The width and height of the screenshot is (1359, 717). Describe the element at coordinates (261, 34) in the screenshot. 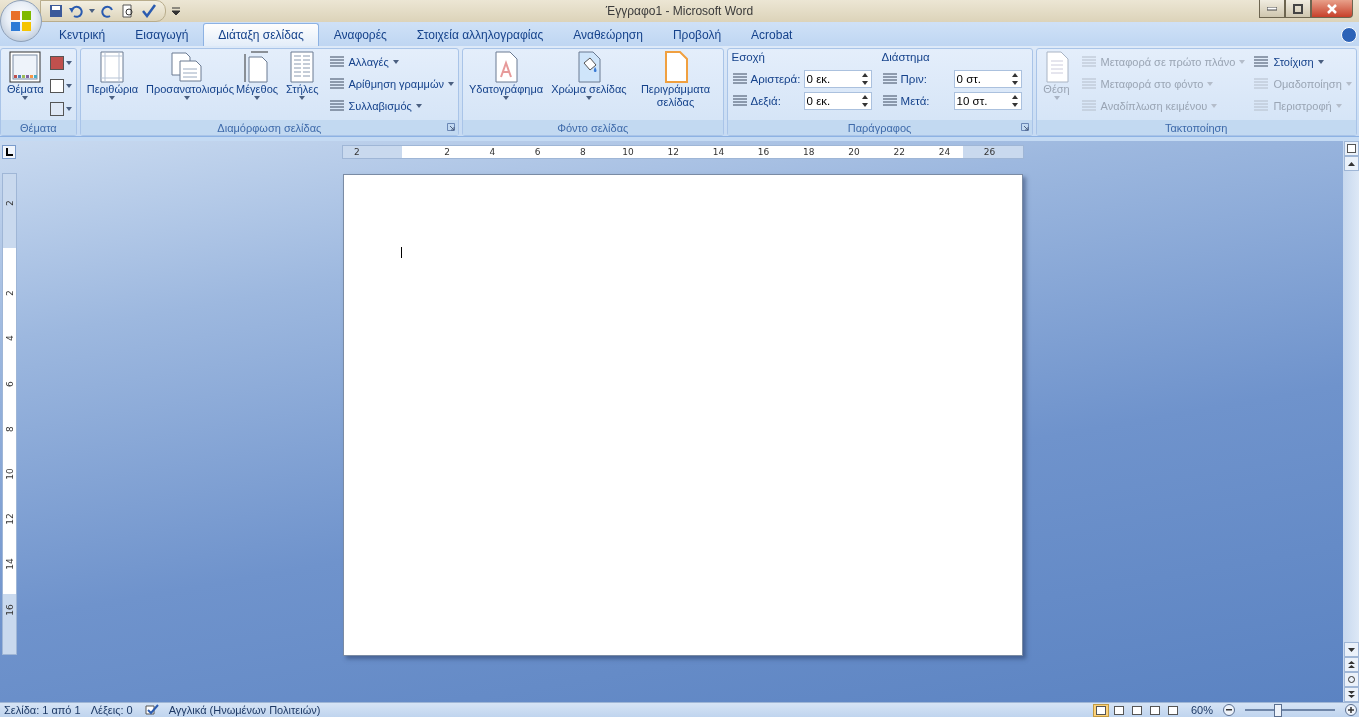

I see `ribbon-tab: Διάταξη σελίδας` at that location.